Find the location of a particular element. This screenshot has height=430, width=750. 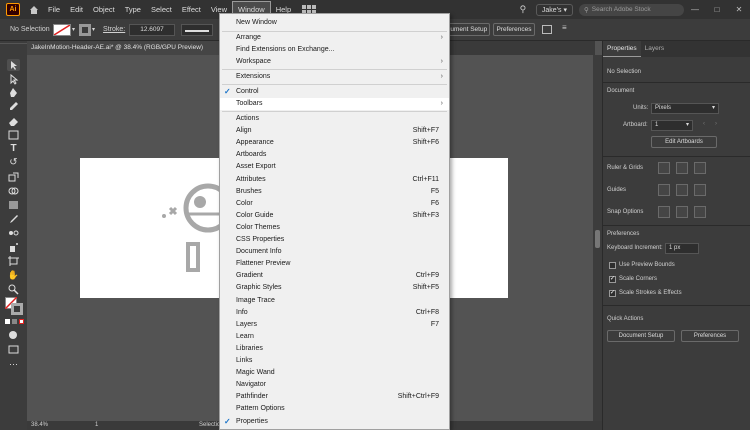

fill-swatch is located at coordinates (62, 29).